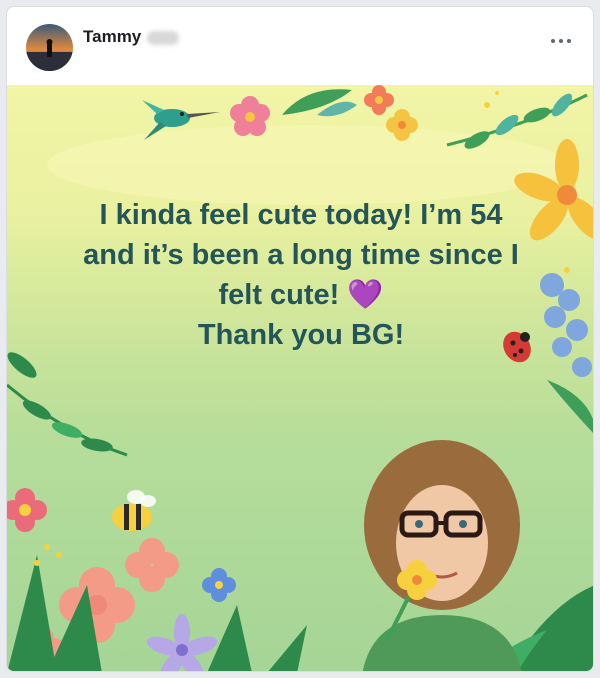 The width and height of the screenshot is (600, 678). I want to click on post-text-line-3: felt cute! 💜, so click(301, 295).